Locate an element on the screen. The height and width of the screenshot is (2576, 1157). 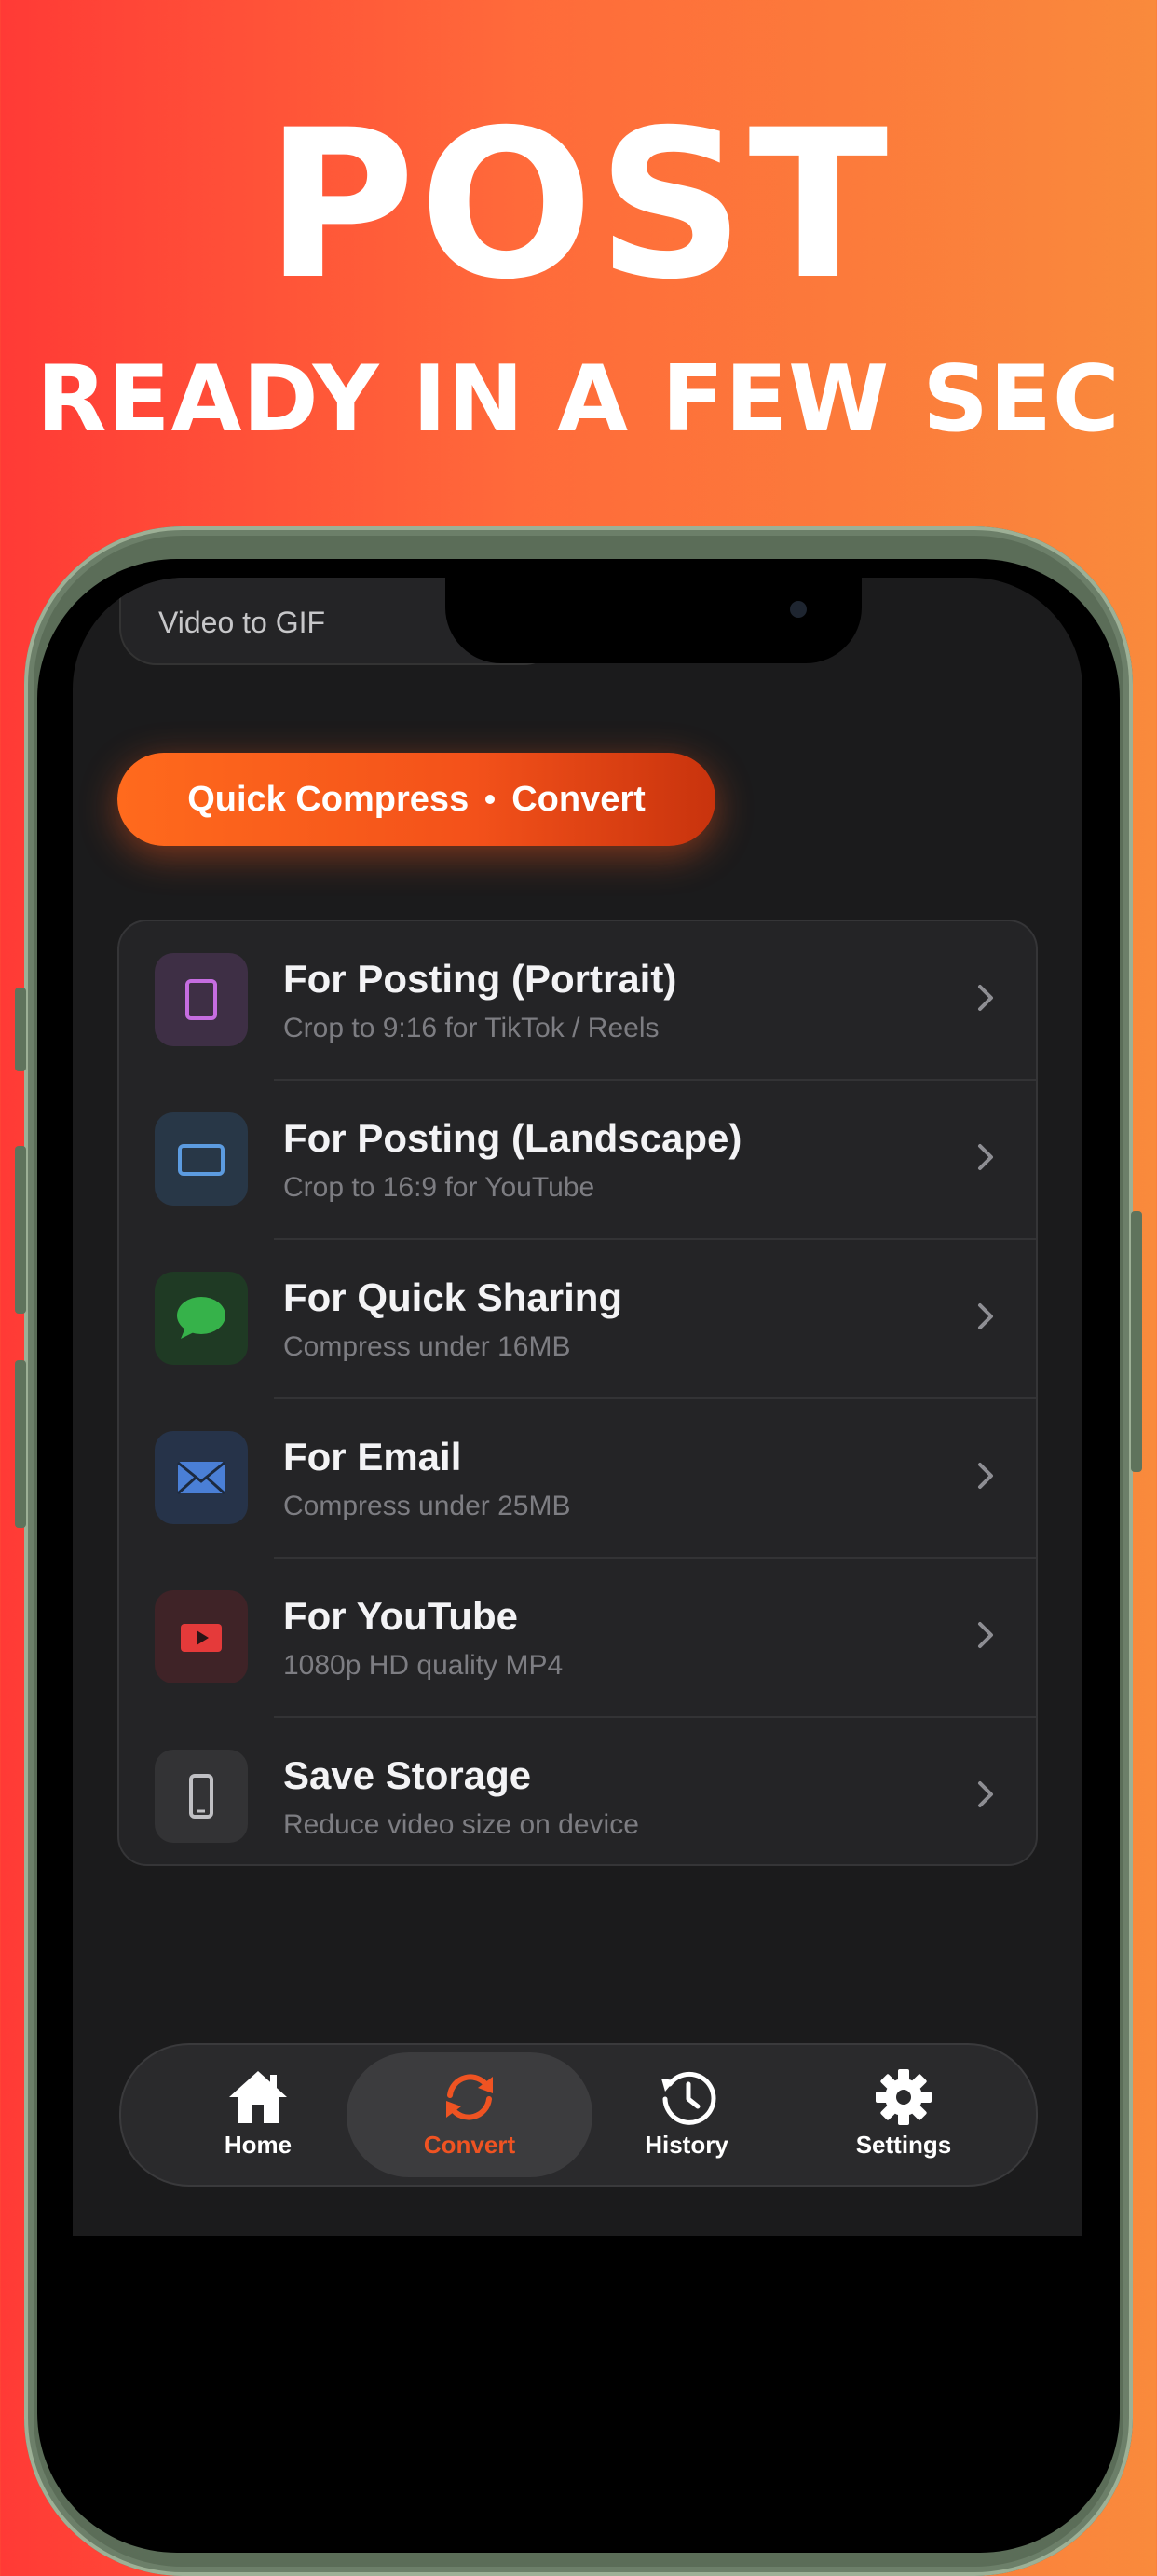
portrait-icon is located at coordinates (201, 1000).